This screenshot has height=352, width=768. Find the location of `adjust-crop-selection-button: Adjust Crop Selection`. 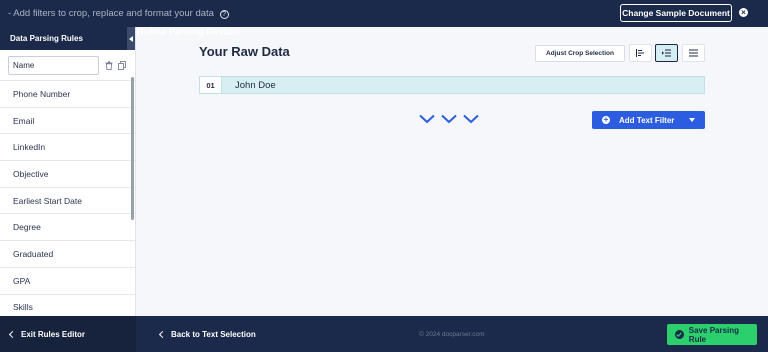

adjust-crop-selection-button: Adjust Crop Selection is located at coordinates (580, 53).